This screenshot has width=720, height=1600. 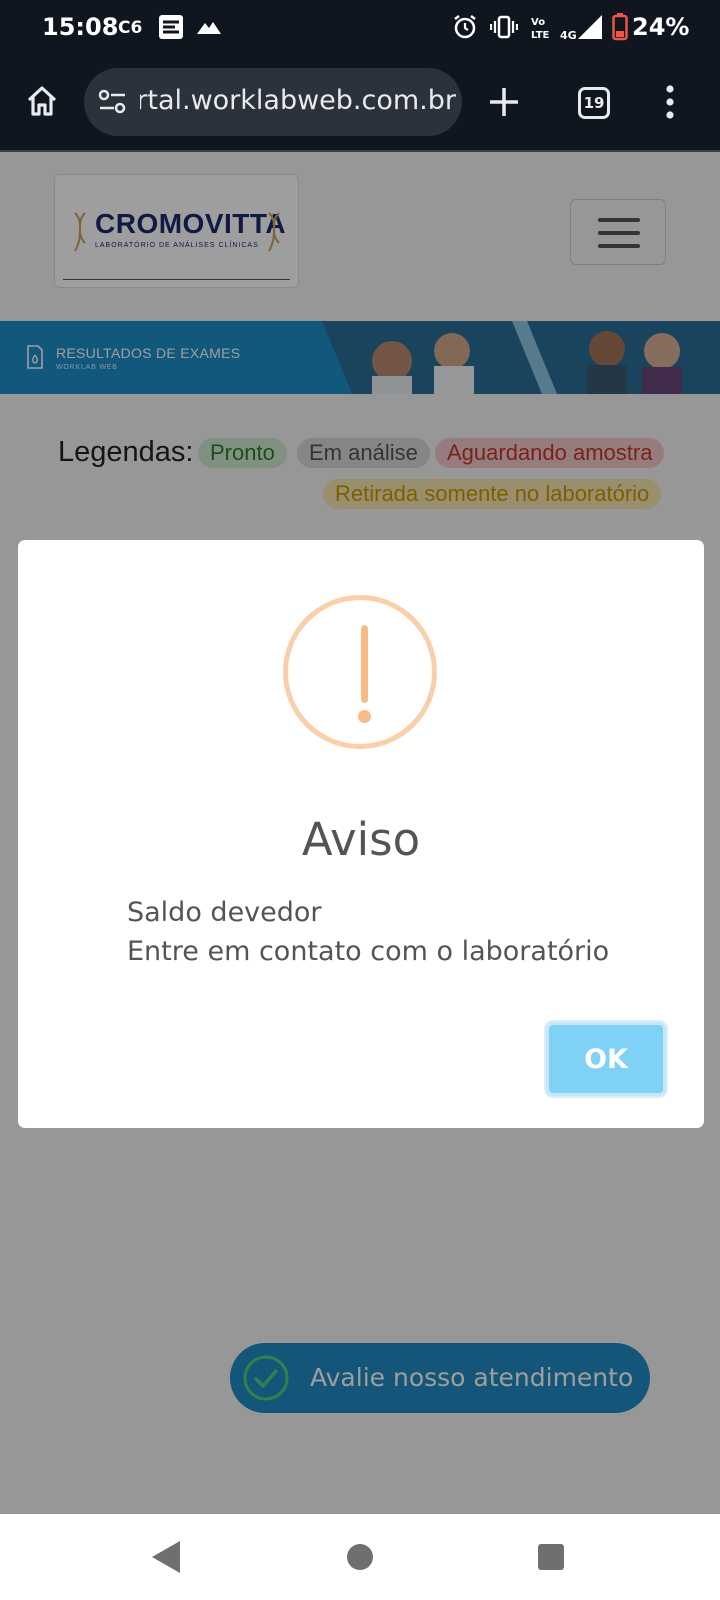 I want to click on more-menu-icon, so click(x=670, y=102).